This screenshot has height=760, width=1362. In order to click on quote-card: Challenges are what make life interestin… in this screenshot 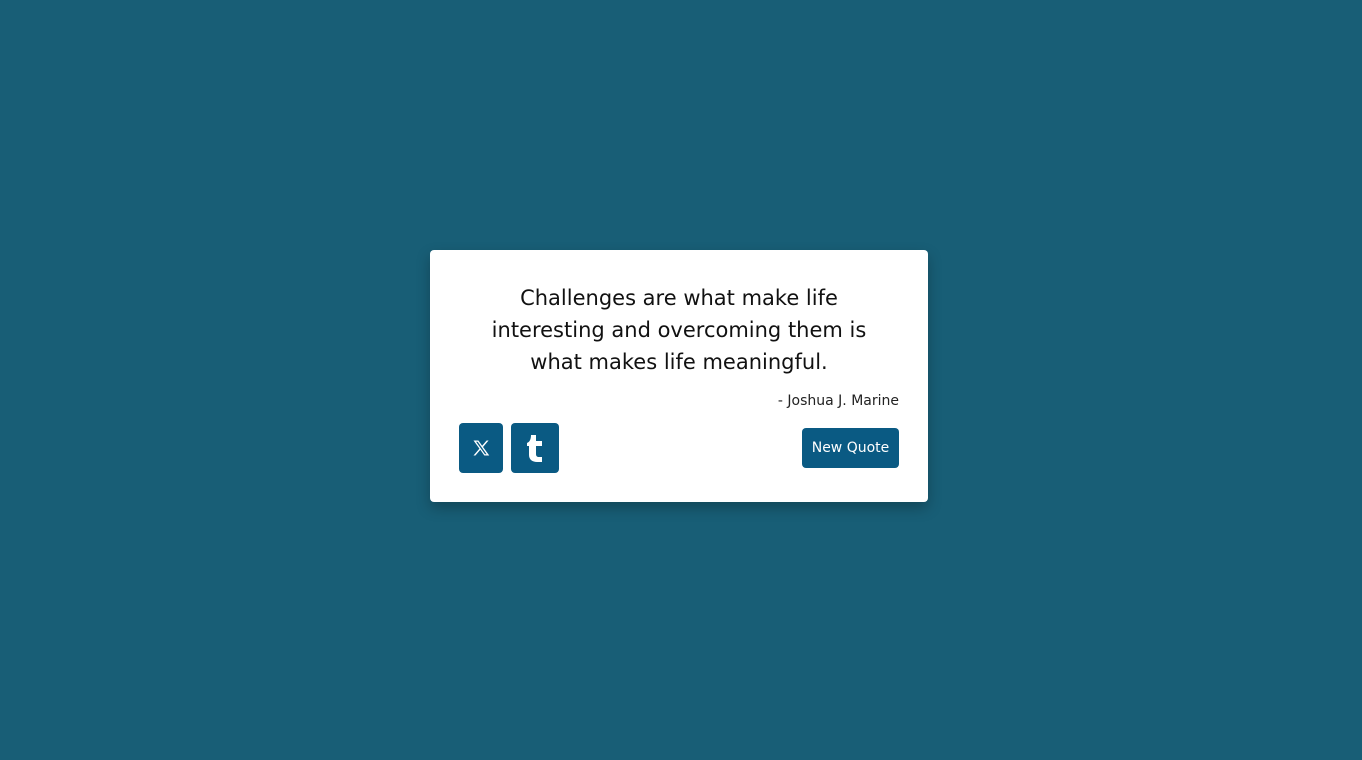, I will do `click(679, 376)`.